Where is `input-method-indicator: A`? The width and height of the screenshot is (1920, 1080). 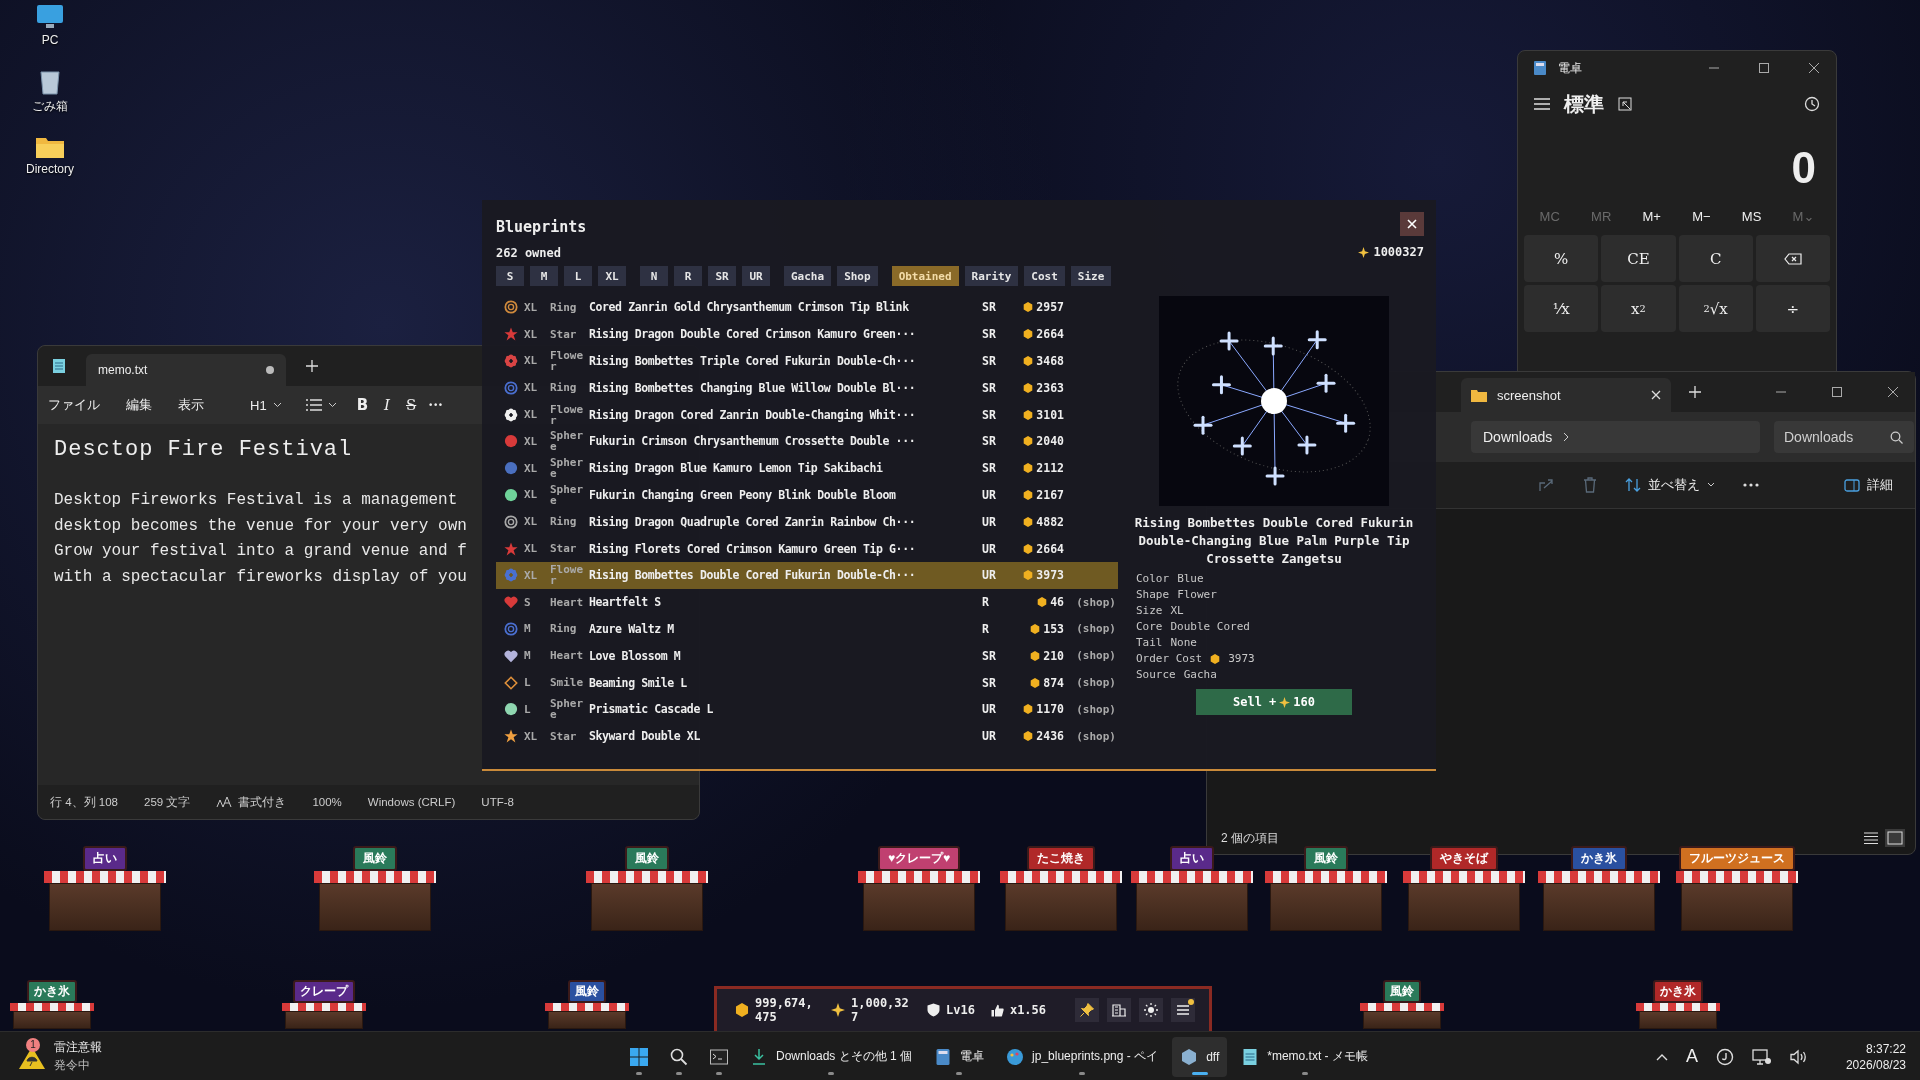
input-method-indicator: A is located at coordinates (1691, 1056).